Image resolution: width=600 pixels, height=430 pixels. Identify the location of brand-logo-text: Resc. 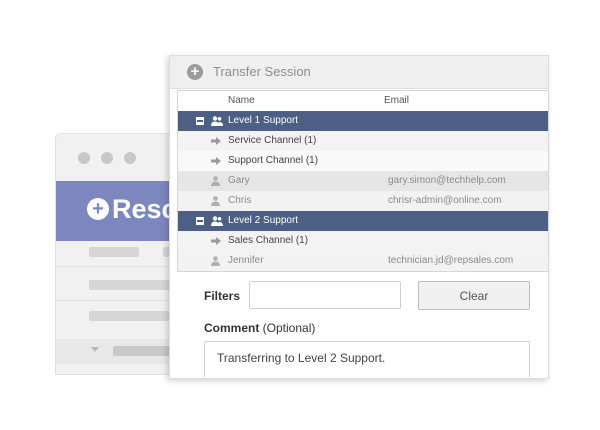
(144, 209).